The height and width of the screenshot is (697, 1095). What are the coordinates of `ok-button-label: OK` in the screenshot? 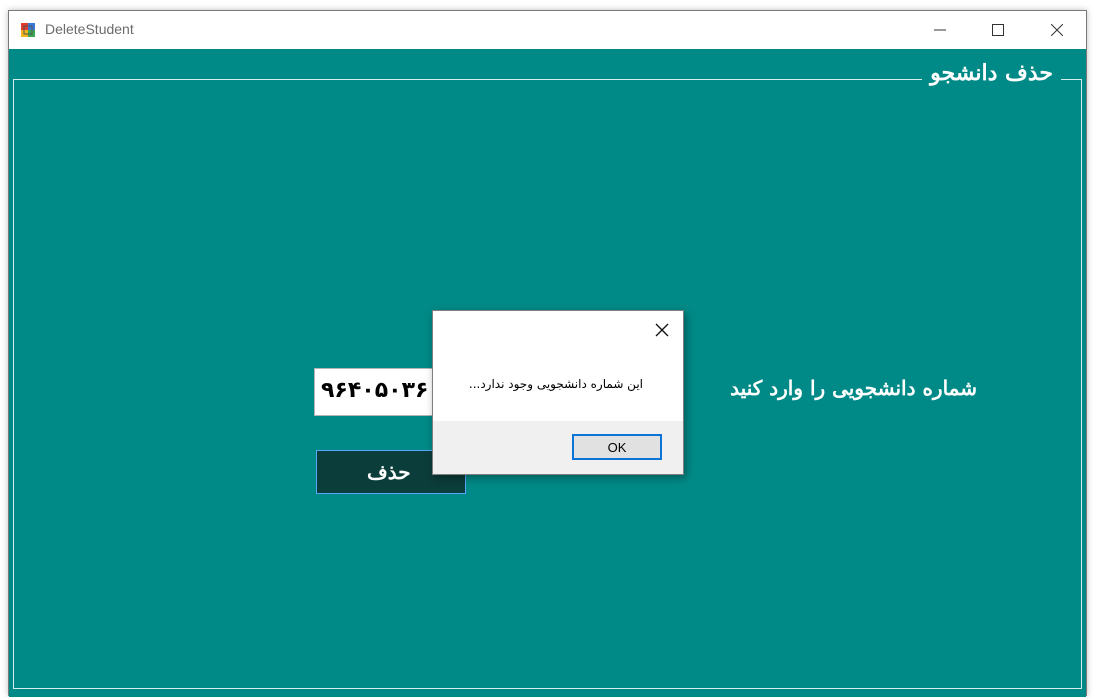 It's located at (617, 447).